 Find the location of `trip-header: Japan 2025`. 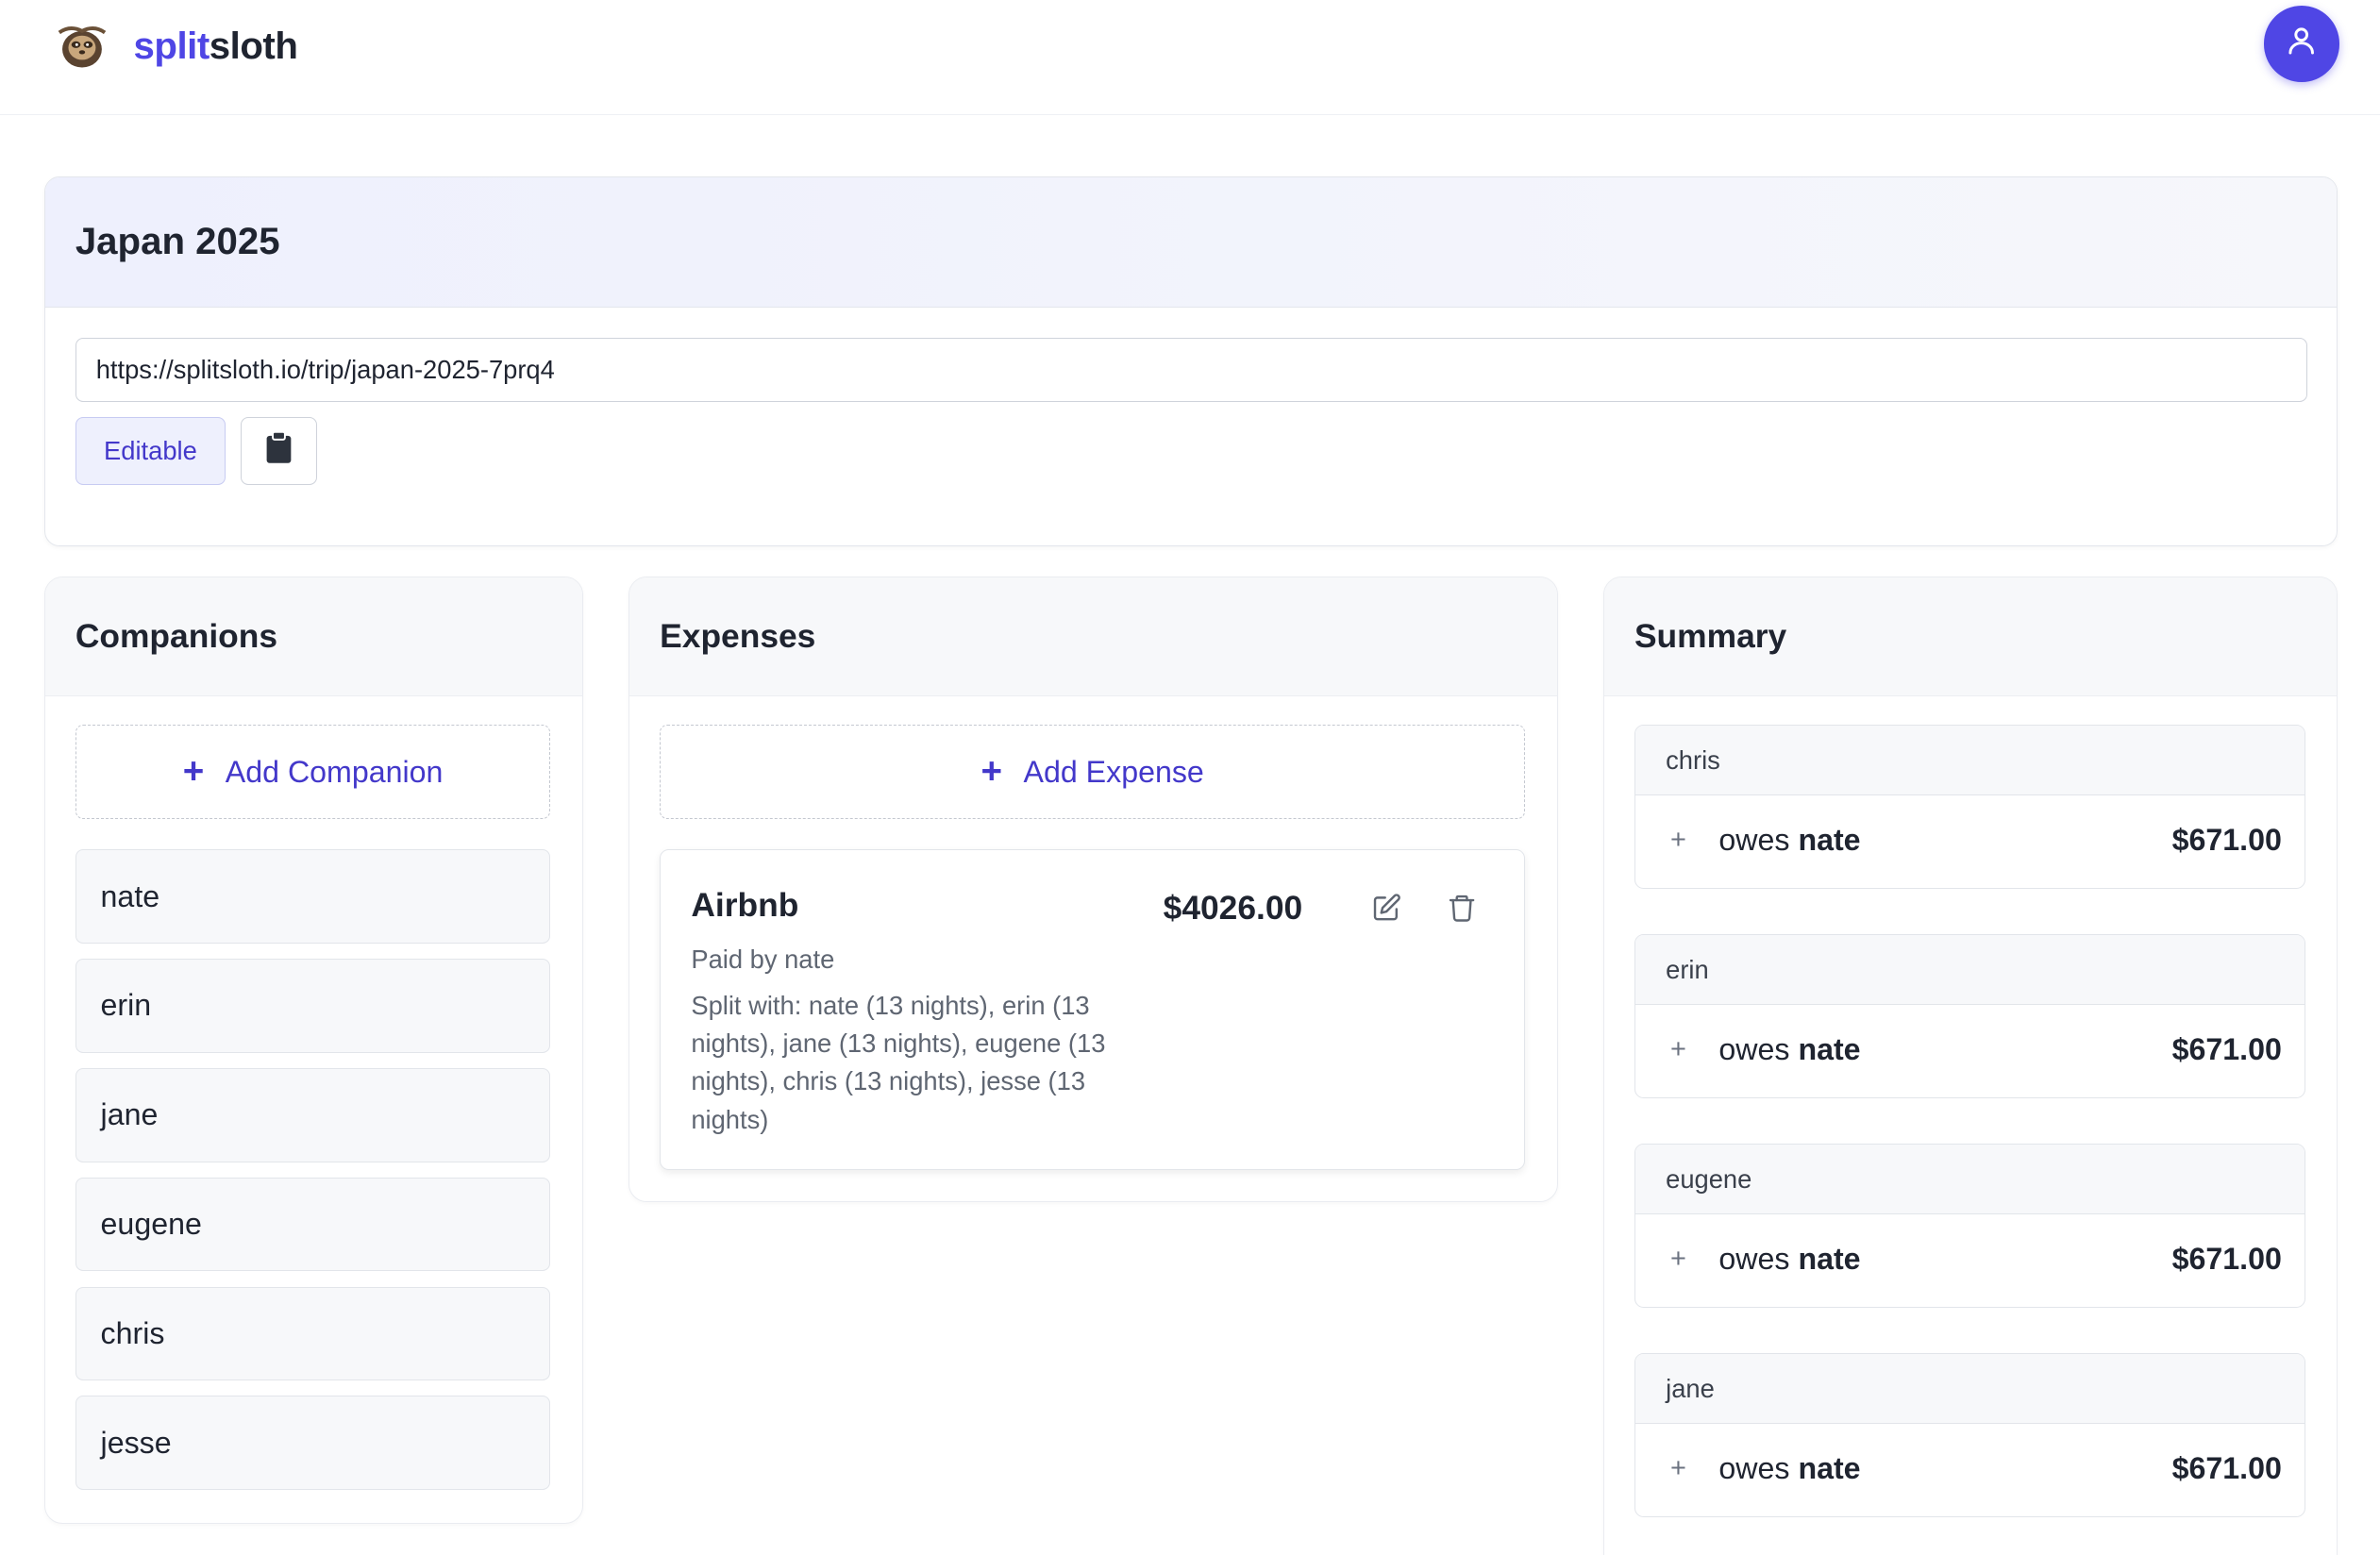

trip-header: Japan 2025 is located at coordinates (1191, 242).